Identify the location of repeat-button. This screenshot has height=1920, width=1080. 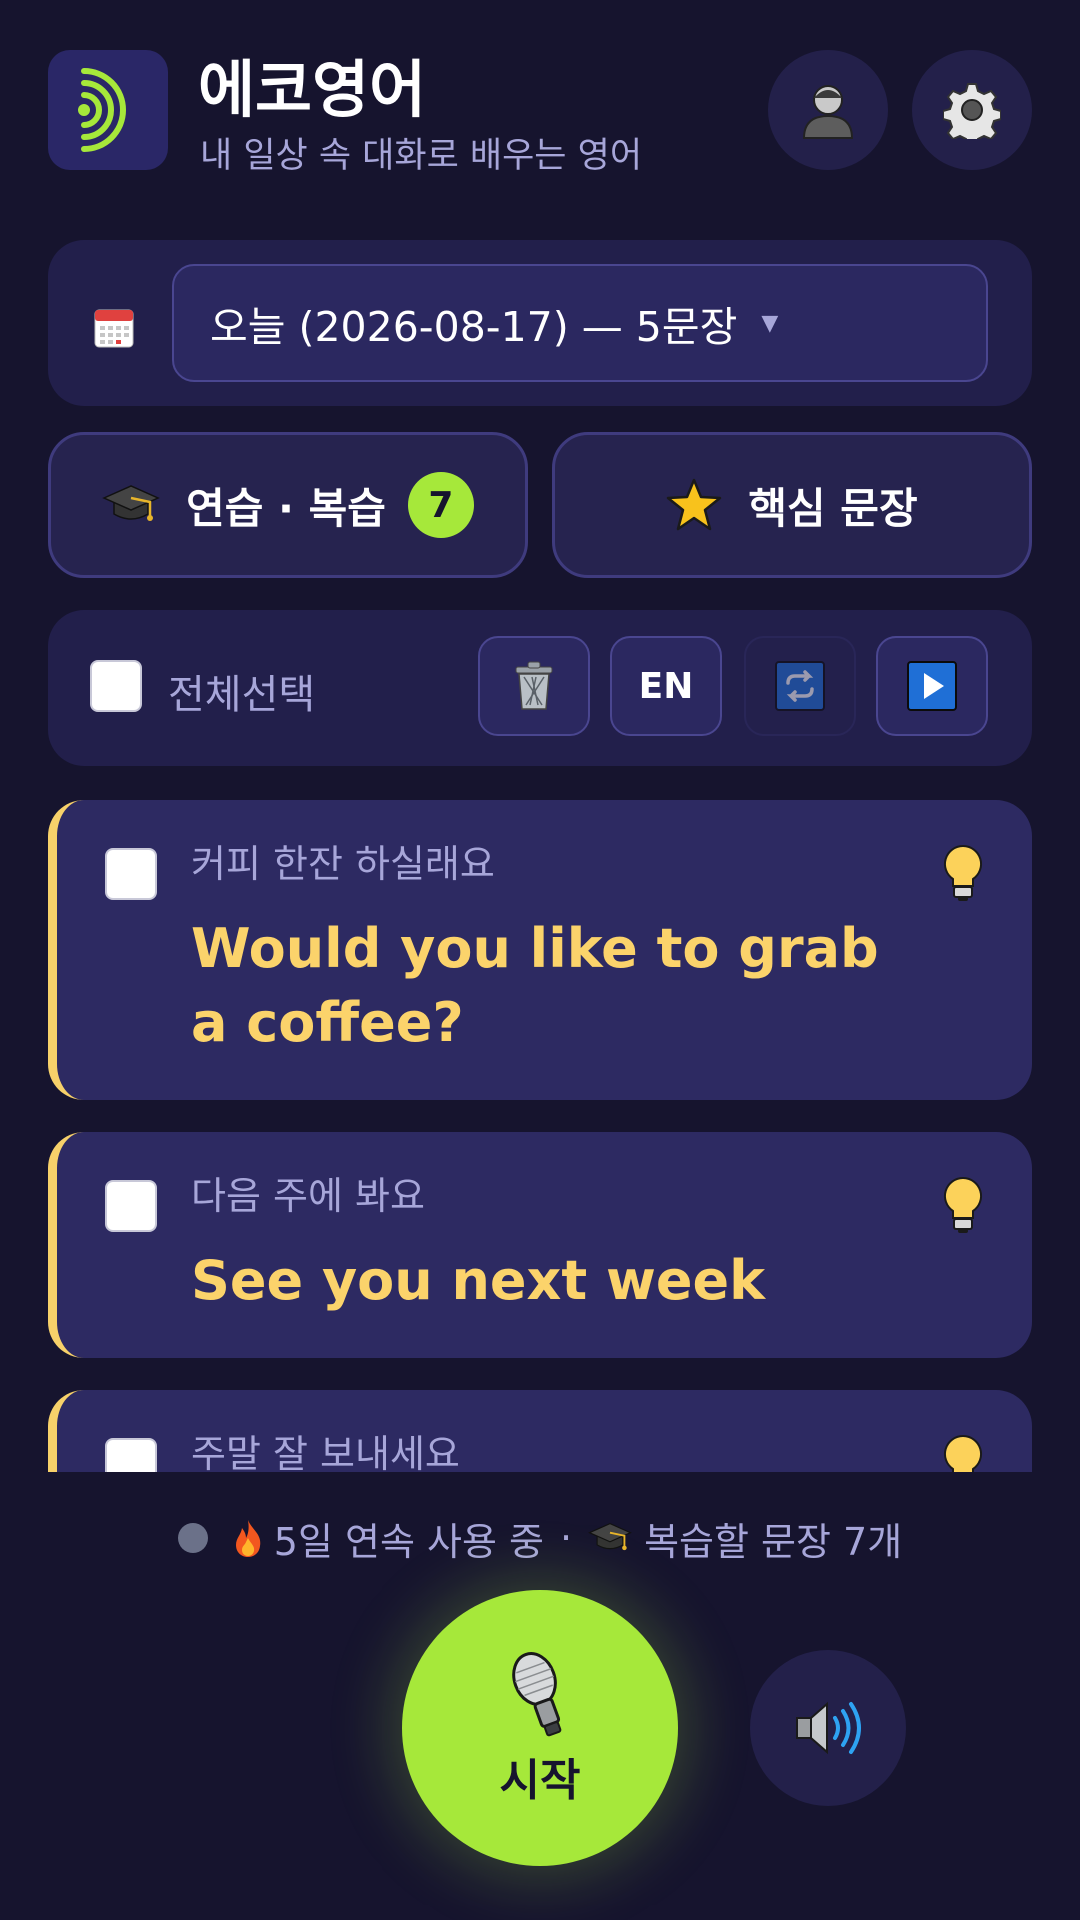
(800, 686).